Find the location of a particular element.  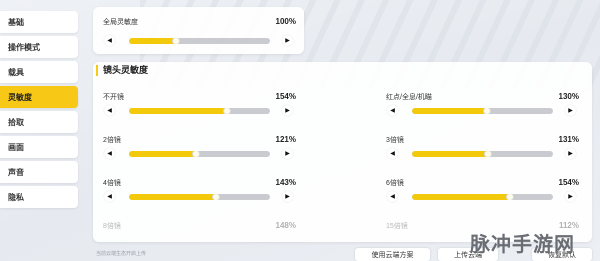

sidebar-item-label: 声音 is located at coordinates (16, 172).